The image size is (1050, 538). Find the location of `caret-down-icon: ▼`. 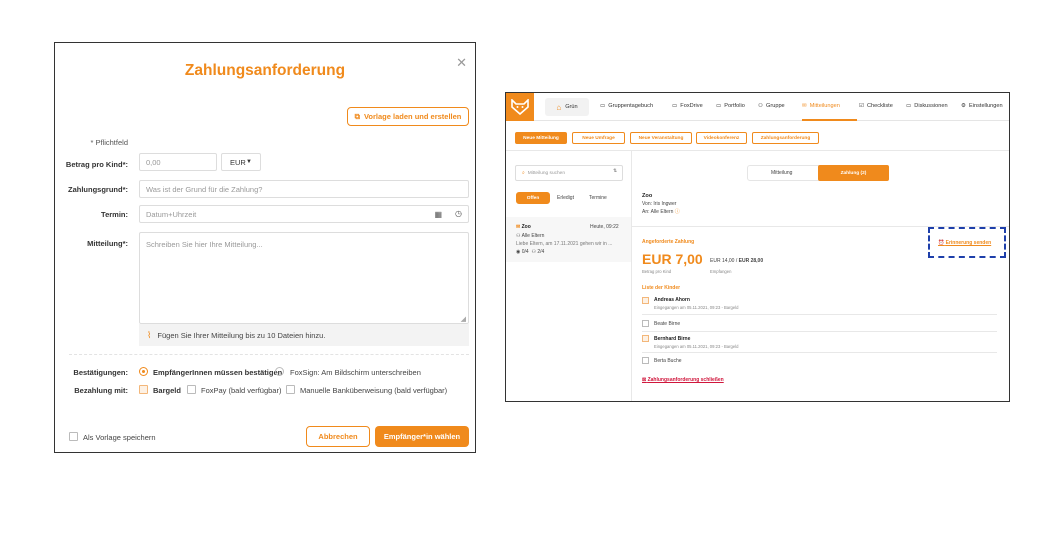

caret-down-icon: ▼ is located at coordinates (249, 162).